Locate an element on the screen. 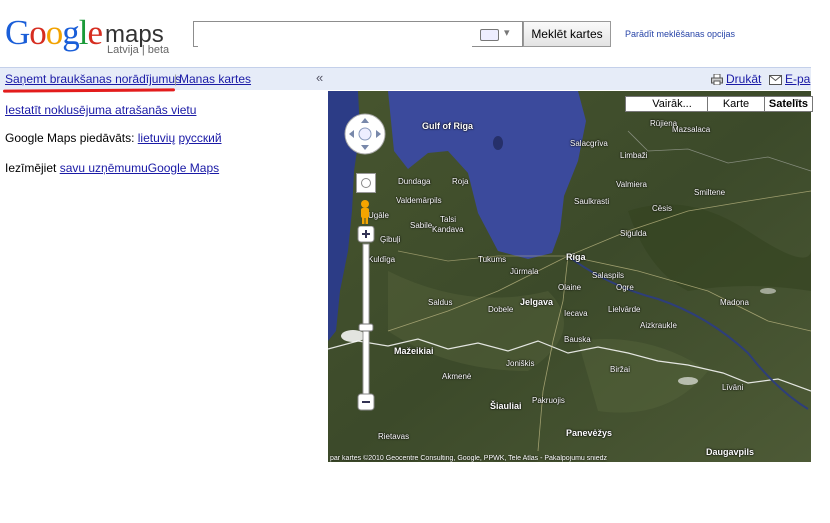 The width and height of the screenshot is (830, 523). map-label-aizkraukle: Aizkraukle is located at coordinates (658, 325).